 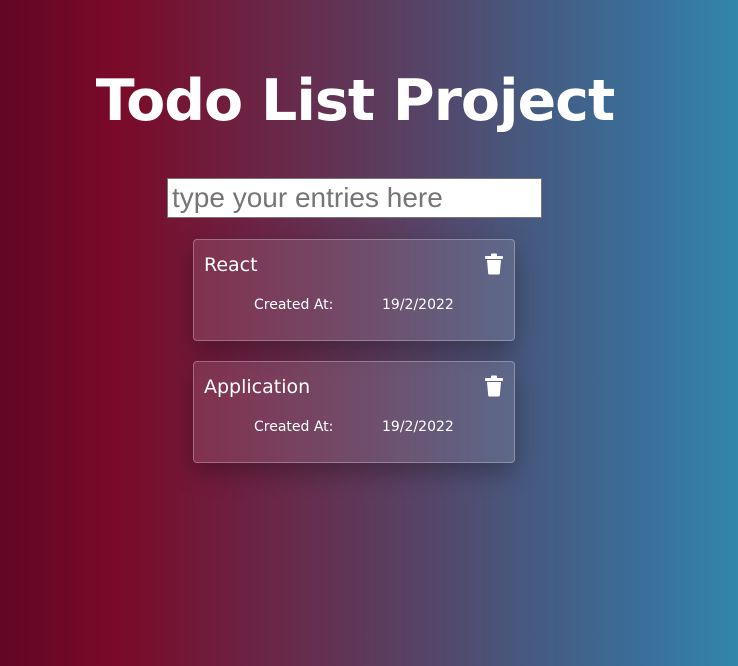 I want to click on todo-entry-input, so click(x=354, y=198).